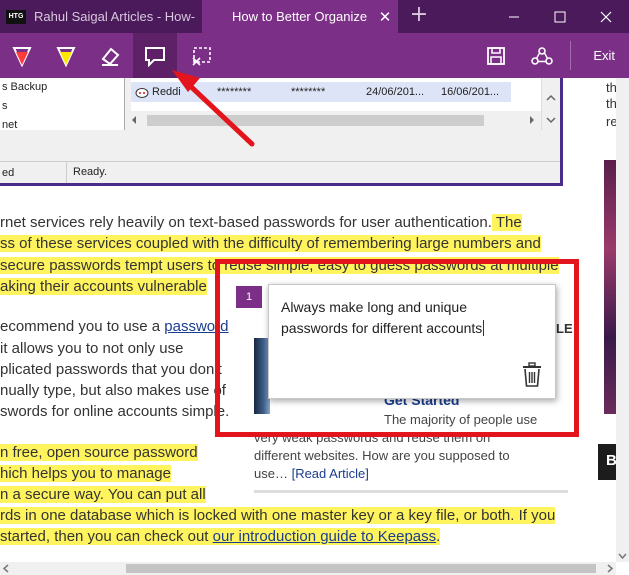 This screenshot has height=575, width=629. I want to click on article-line: n a secure way. You can put all, so click(103, 494).